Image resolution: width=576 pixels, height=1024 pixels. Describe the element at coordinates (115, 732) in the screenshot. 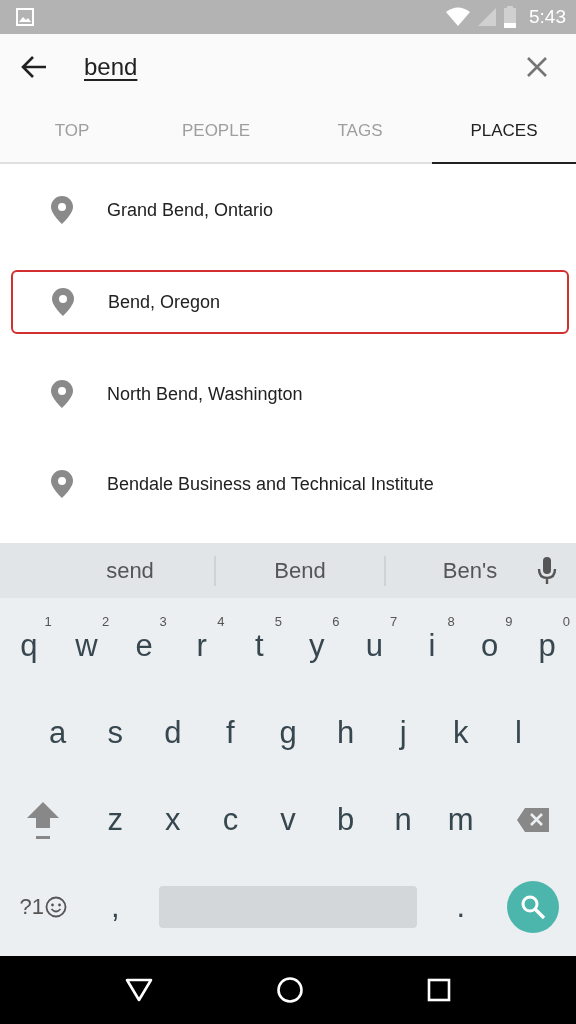

I see `key: s` at that location.